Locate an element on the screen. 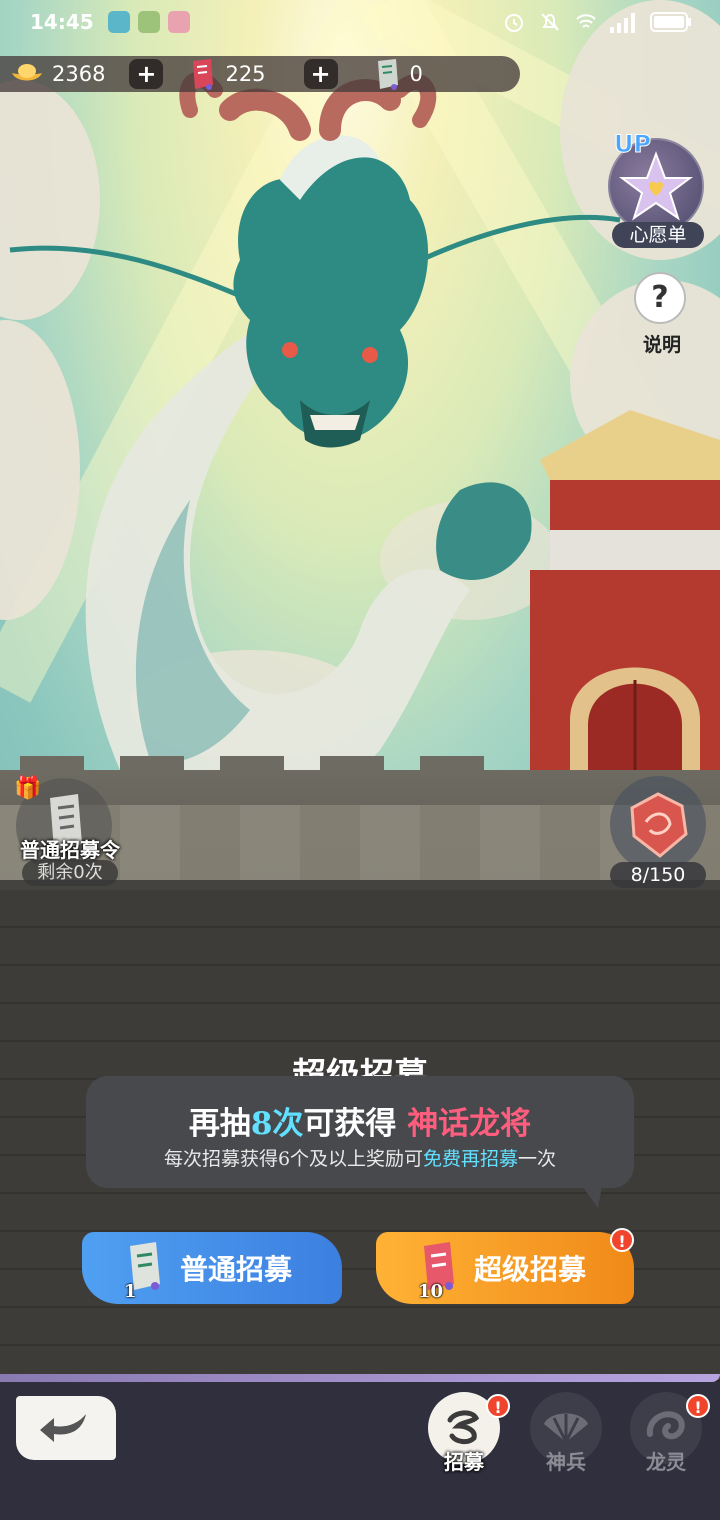 This screenshot has width=720, height=1520. currency-bar: 2368 + 225 + 0 is located at coordinates (260, 74).